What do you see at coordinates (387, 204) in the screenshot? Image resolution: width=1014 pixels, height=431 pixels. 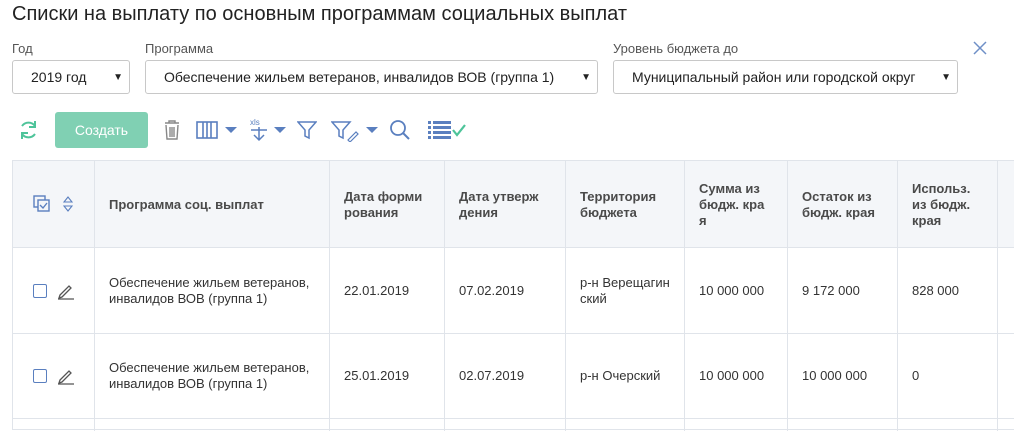 I see `col-header-created: Дата форми рования` at bounding box center [387, 204].